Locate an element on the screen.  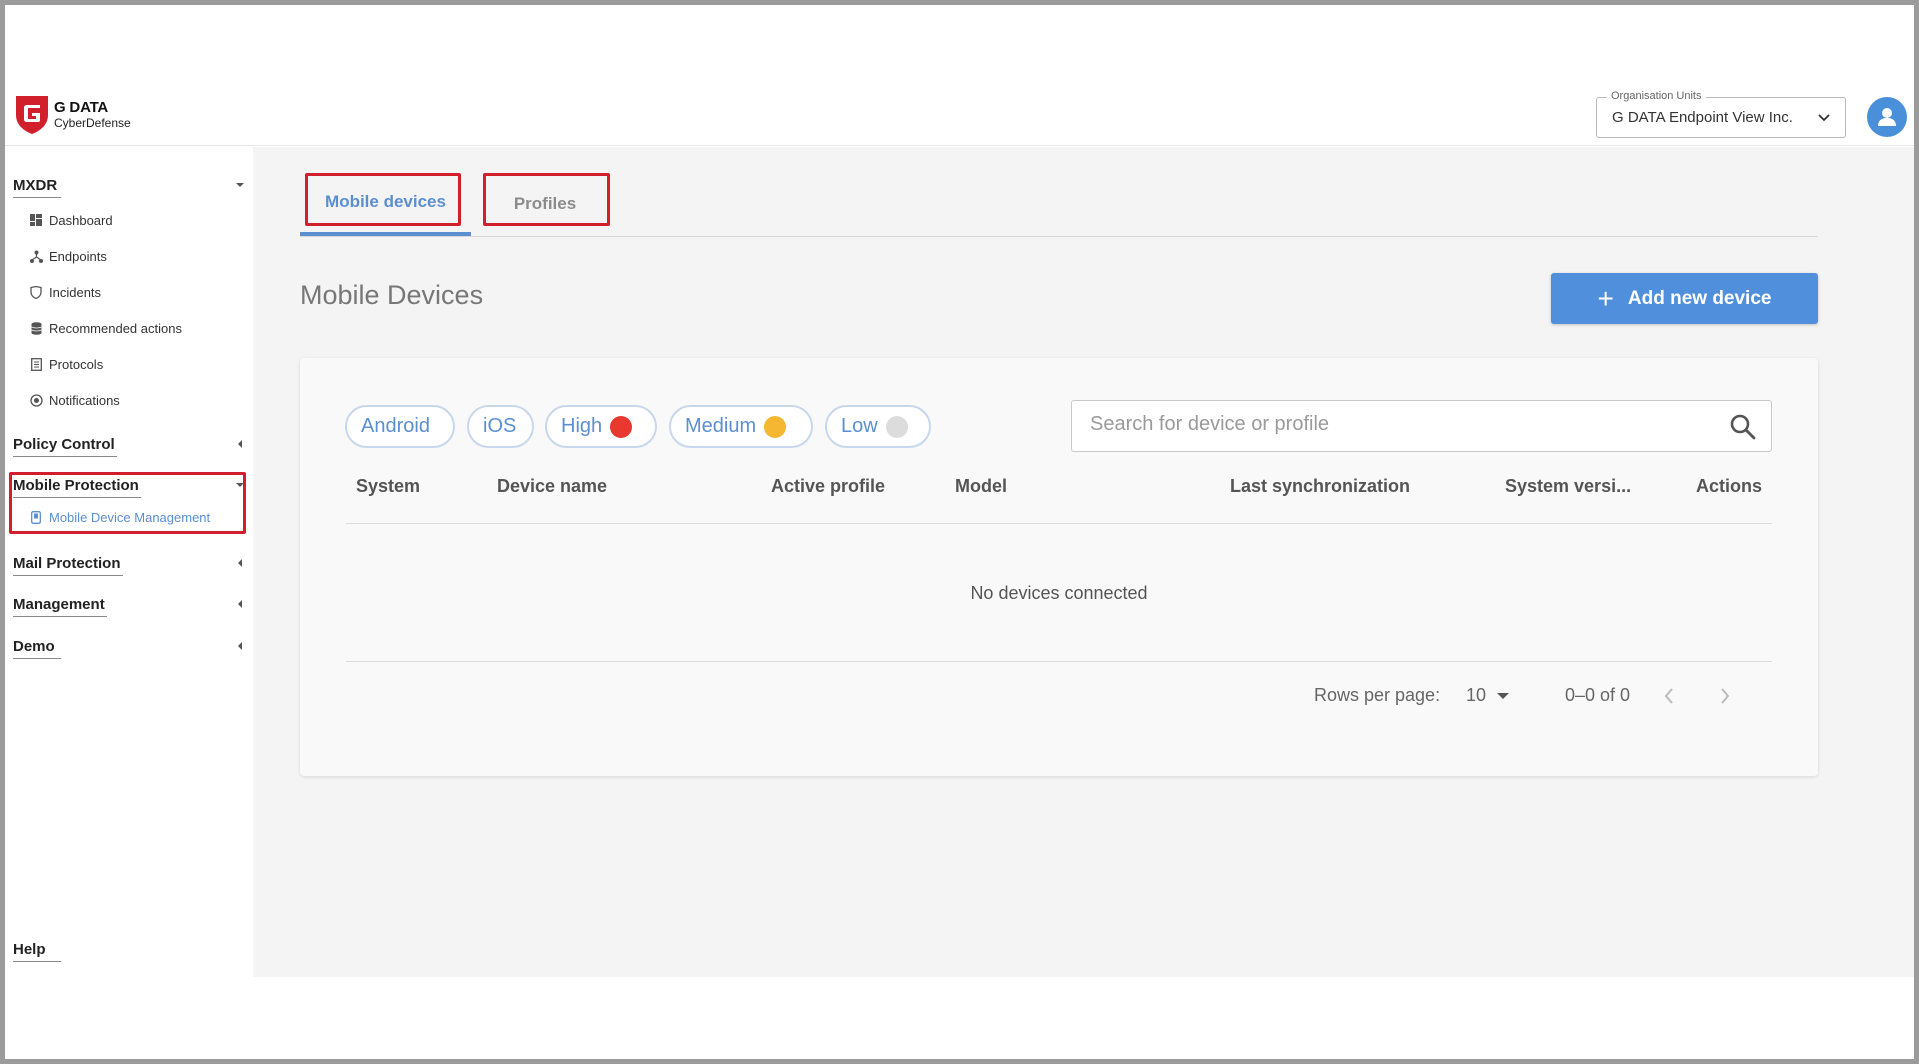
sidebar-item-label: Dashboard is located at coordinates (81, 220).